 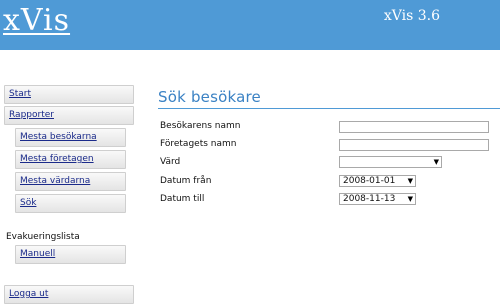 I want to click on date-from-select: 2008-01-01 ▼, so click(x=377, y=181).